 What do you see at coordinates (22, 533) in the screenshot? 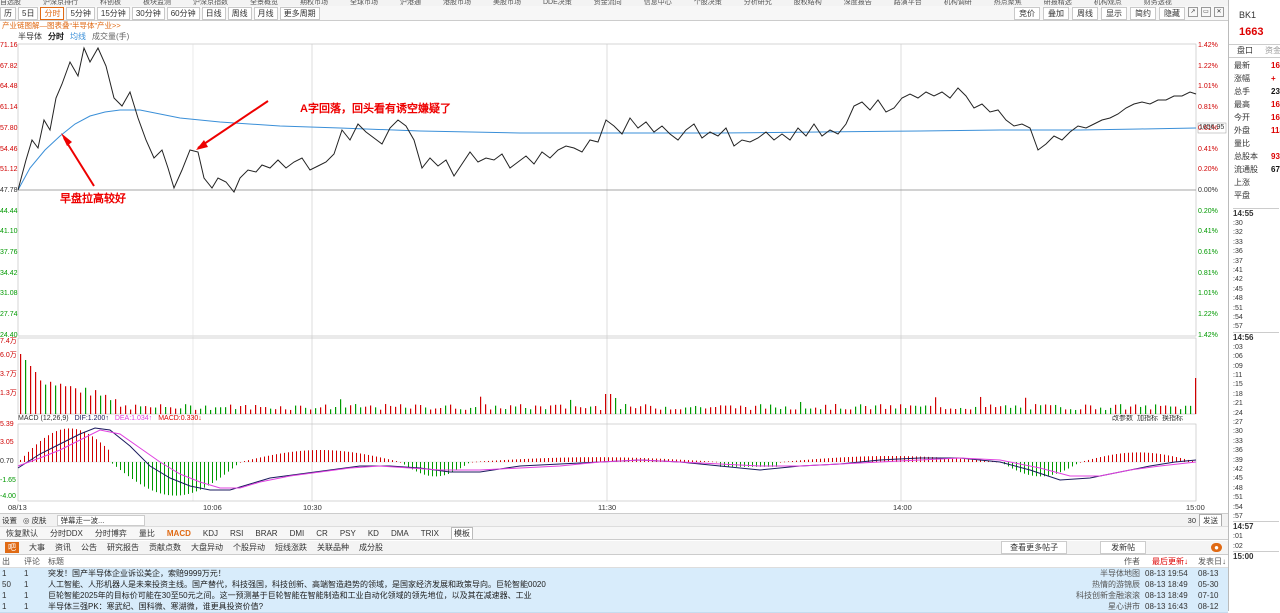
I see `indicator-tab: 恢复默认` at bounding box center [22, 533].